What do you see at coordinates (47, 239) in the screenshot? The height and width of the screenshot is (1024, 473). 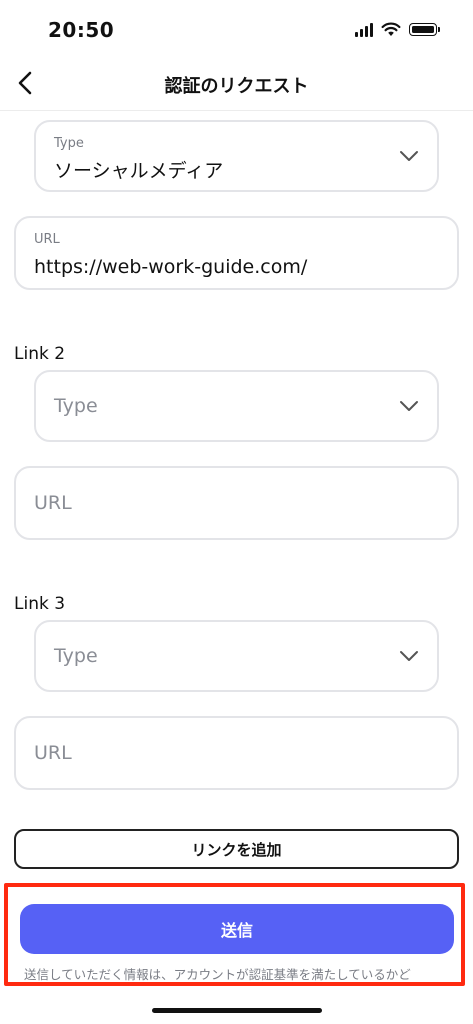 I see `link1-url-label: URL` at bounding box center [47, 239].